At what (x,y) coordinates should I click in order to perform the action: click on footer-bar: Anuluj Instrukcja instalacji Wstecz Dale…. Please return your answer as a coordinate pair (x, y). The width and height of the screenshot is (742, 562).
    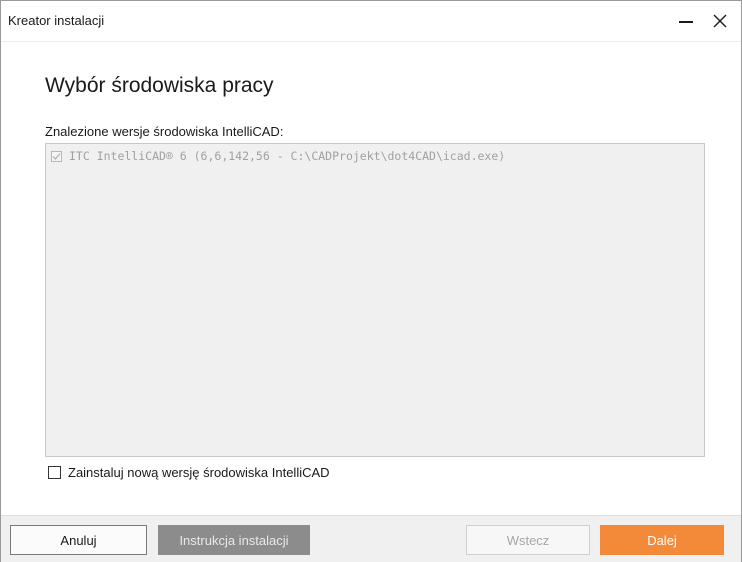
    Looking at the image, I should click on (371, 538).